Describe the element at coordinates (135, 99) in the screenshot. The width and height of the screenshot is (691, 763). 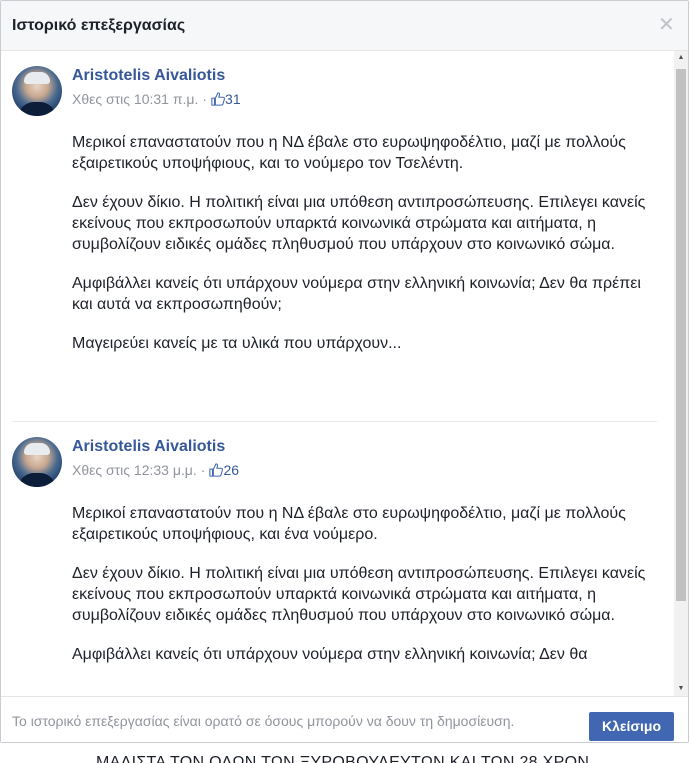
I see `entry-timestamp: Χθες στις 10:31 π.μ.` at that location.